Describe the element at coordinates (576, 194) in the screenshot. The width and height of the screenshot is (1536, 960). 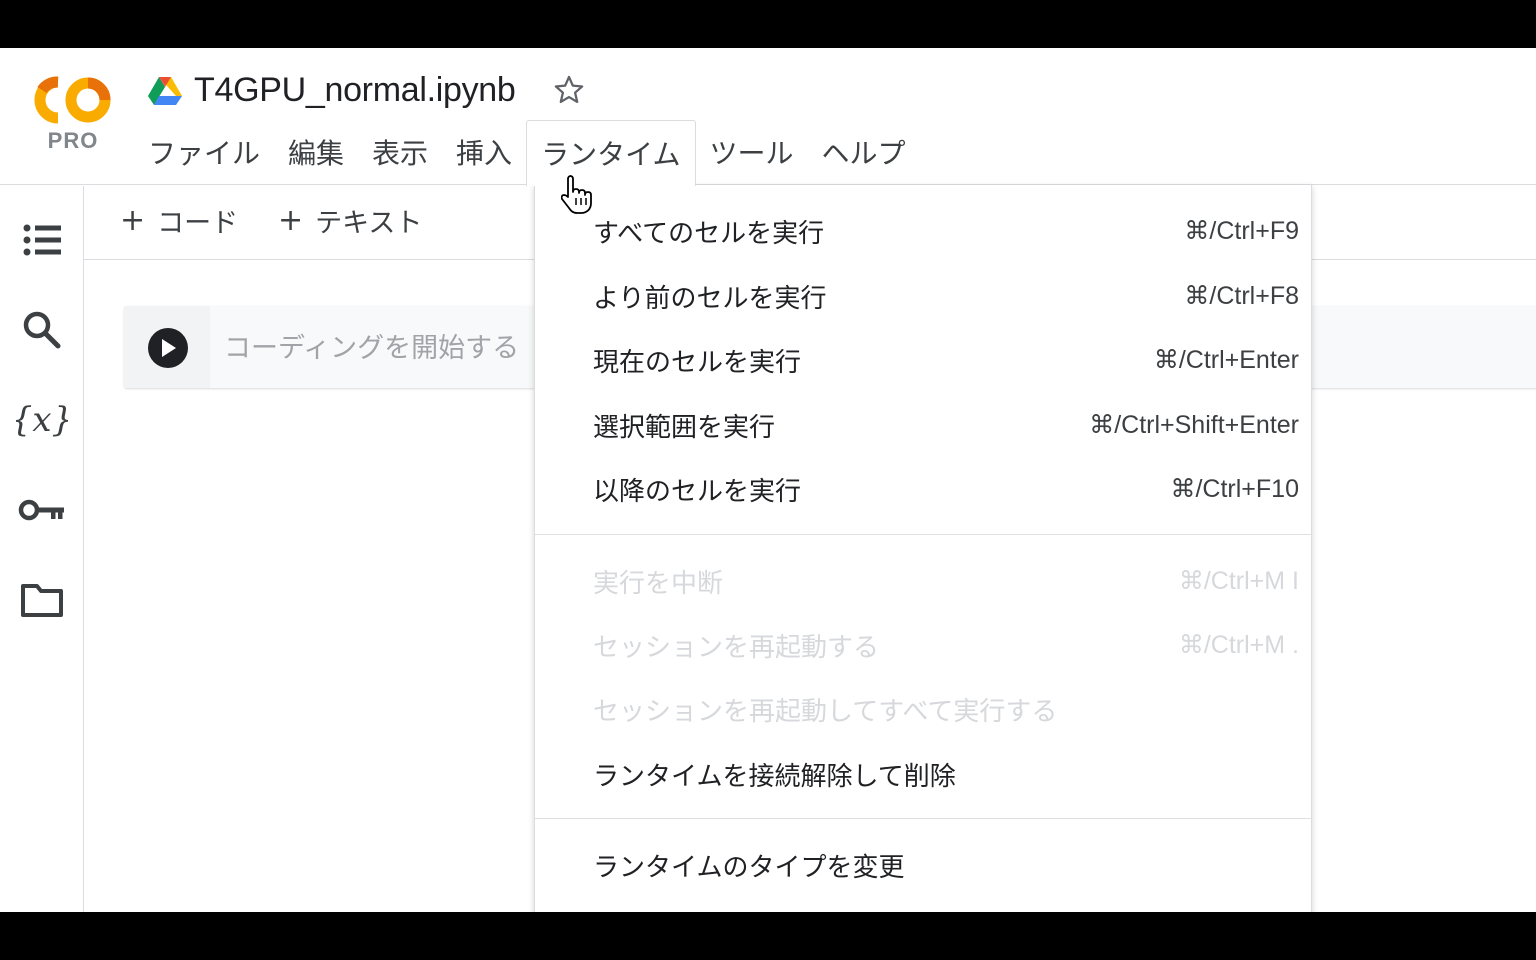
I see `hand-pointer-icon` at that location.